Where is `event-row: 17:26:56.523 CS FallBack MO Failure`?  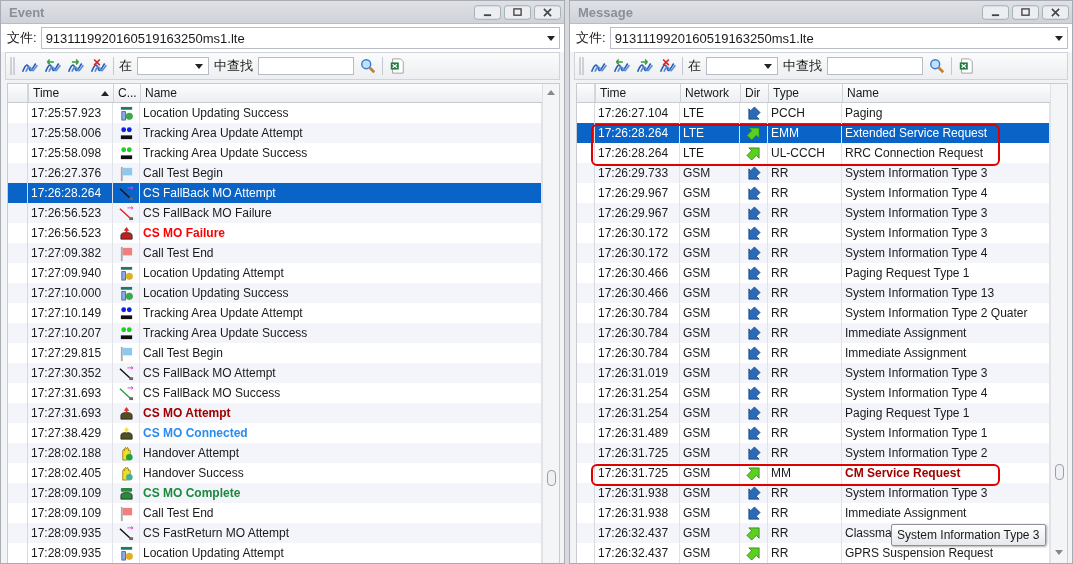 event-row: 17:26:56.523 CS FallBack MO Failure is located at coordinates (275, 213).